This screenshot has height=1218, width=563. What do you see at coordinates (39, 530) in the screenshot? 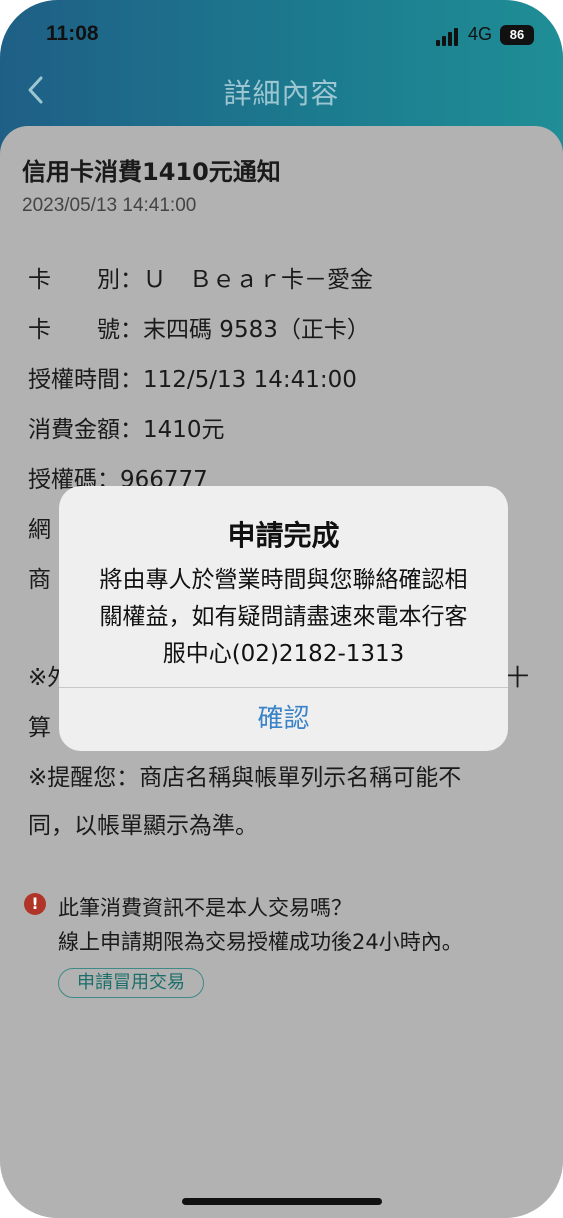
I see `network-line-partial: 網` at bounding box center [39, 530].